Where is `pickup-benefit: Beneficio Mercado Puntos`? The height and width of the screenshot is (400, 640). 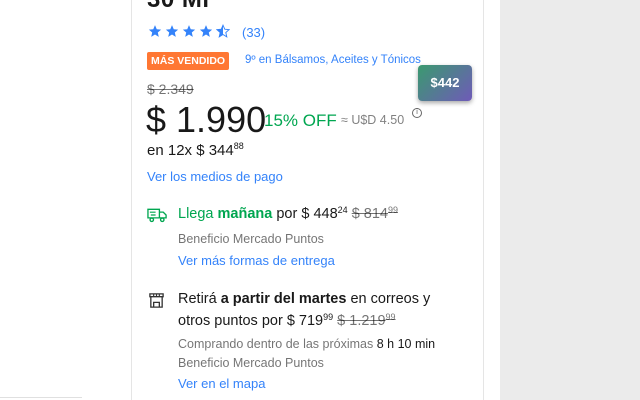 pickup-benefit: Beneficio Mercado Puntos is located at coordinates (251, 363).